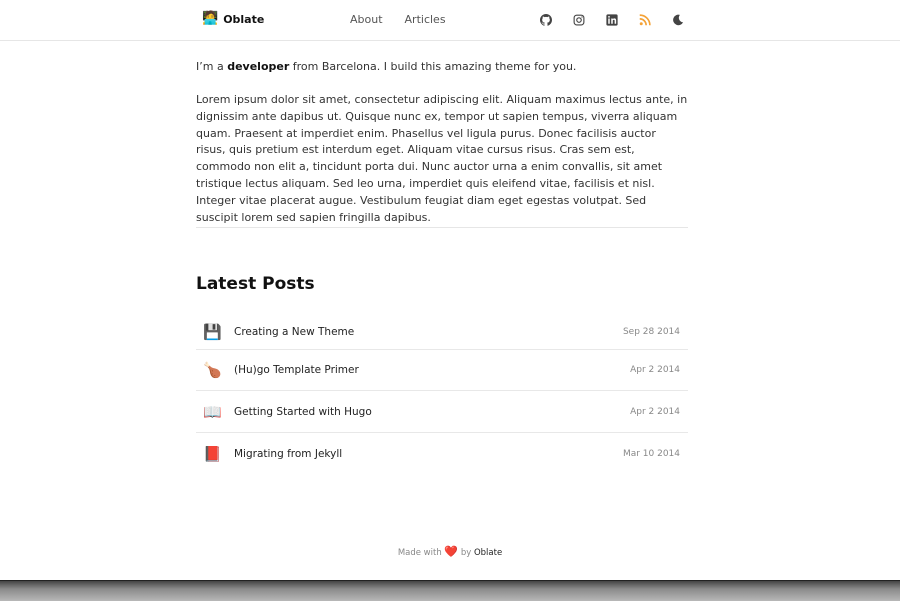  I want to click on post-title: Migrating from Jekyll, so click(428, 454).